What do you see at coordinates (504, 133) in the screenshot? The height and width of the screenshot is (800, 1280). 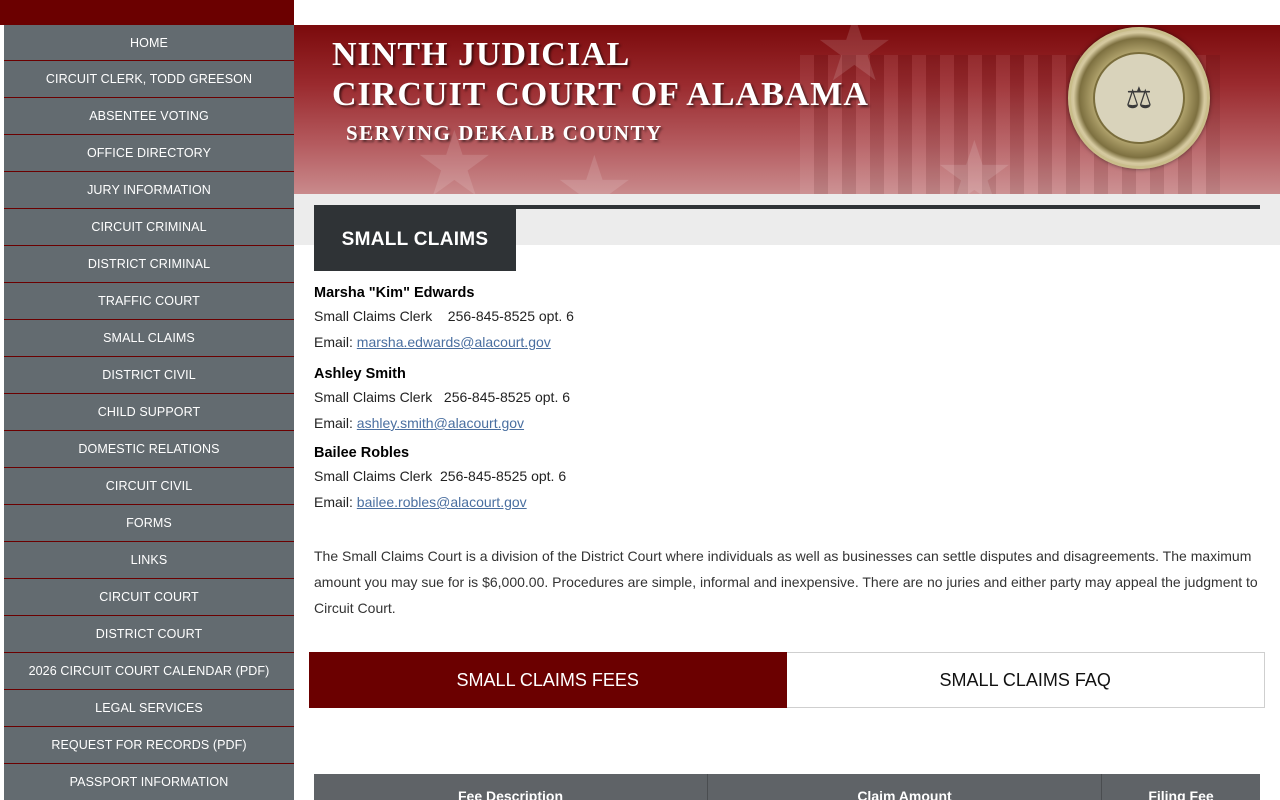 I see `site-subtitle: SERVING DEKALB COUNTY` at bounding box center [504, 133].